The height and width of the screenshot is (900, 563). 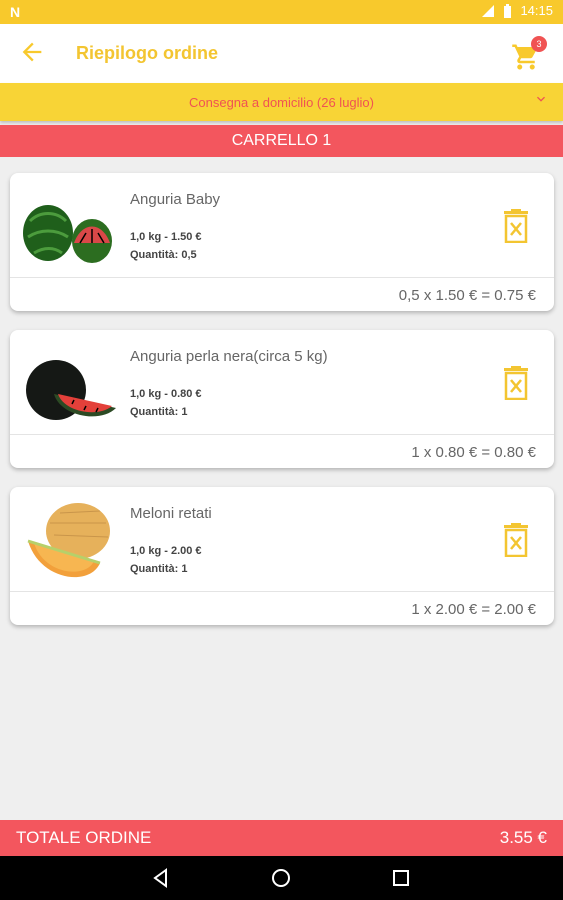 What do you see at coordinates (166, 394) in the screenshot?
I see `item-weight-price: 1,0 kg - 0.80 €` at bounding box center [166, 394].